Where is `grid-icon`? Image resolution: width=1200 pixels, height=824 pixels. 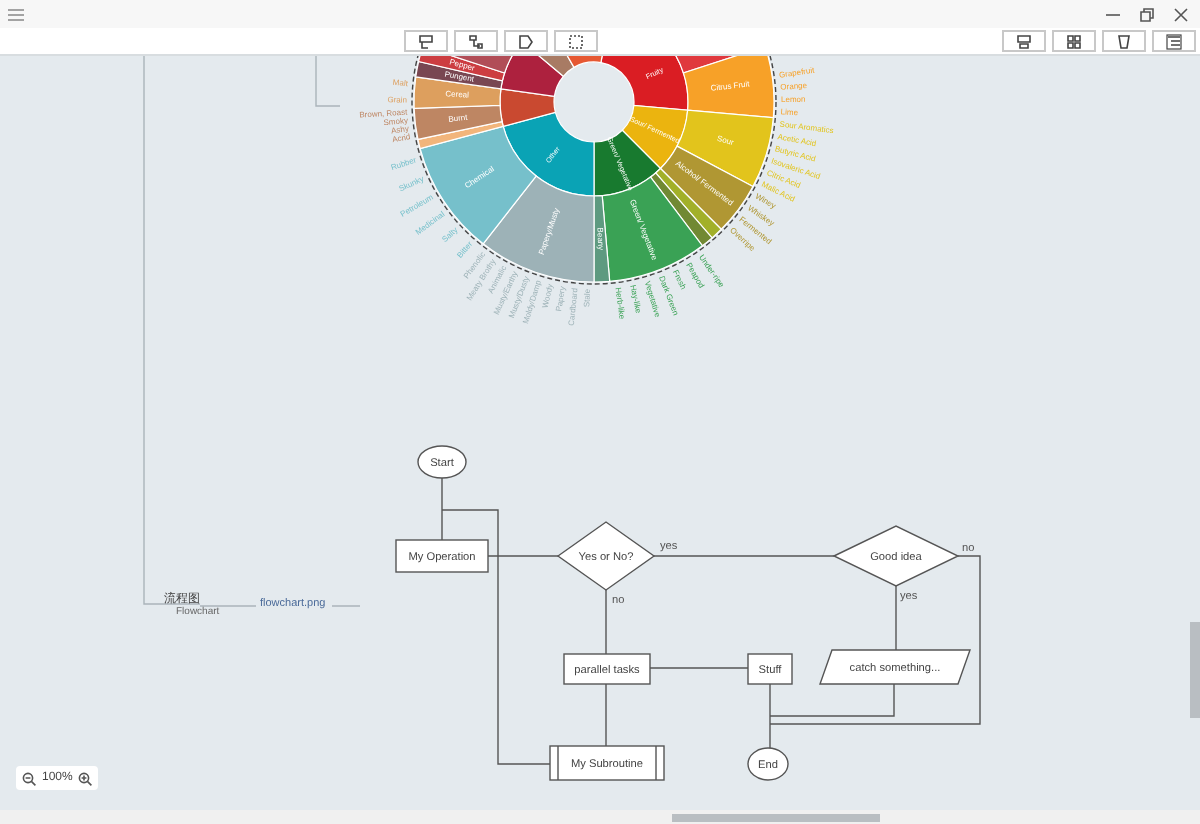 grid-icon is located at coordinates (1074, 41).